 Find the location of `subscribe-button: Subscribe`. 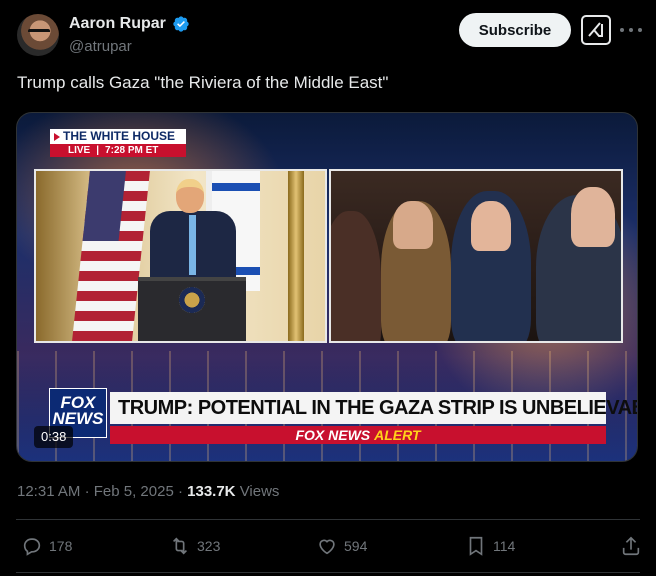

subscribe-button: Subscribe is located at coordinates (515, 30).